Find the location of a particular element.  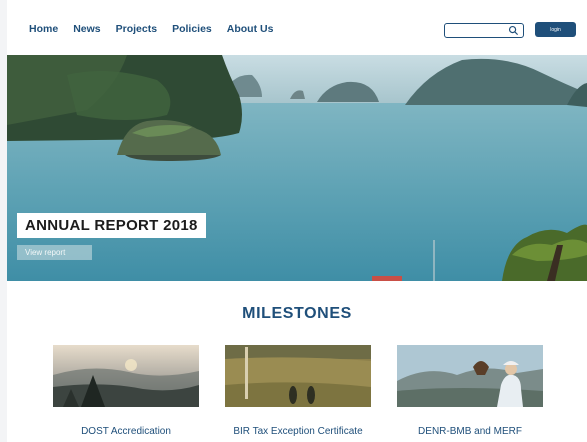

milestone-card-bir: BIR Tax Exception Certificate is located at coordinates (298, 391).